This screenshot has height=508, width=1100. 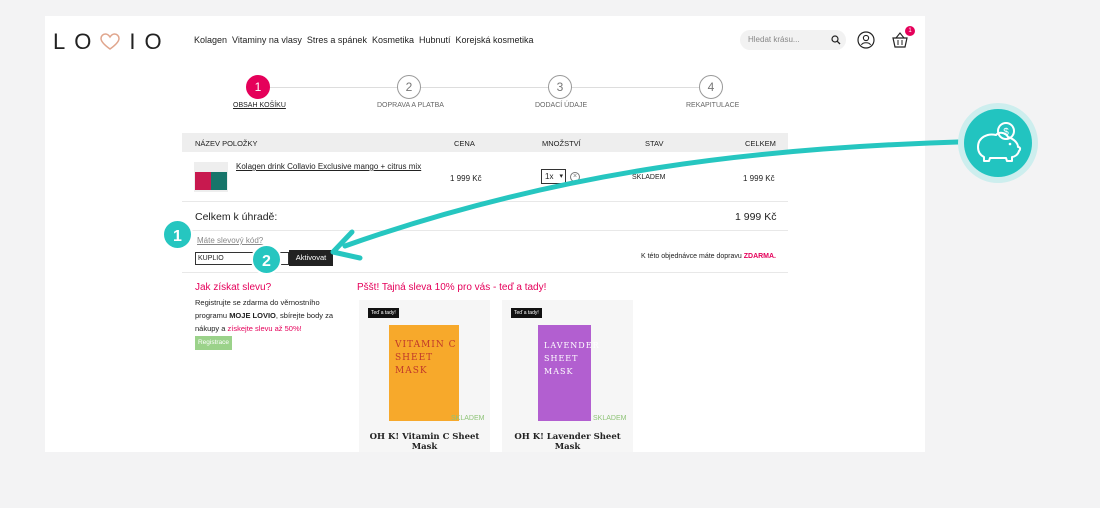 What do you see at coordinates (230, 240) in the screenshot?
I see `coupon-toggle-link: Máte slevový kód?` at bounding box center [230, 240].